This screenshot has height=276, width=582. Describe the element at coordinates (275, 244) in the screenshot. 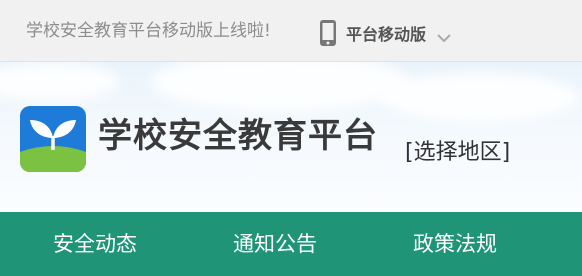

I see `nav-item-notices: 通知公告` at that location.